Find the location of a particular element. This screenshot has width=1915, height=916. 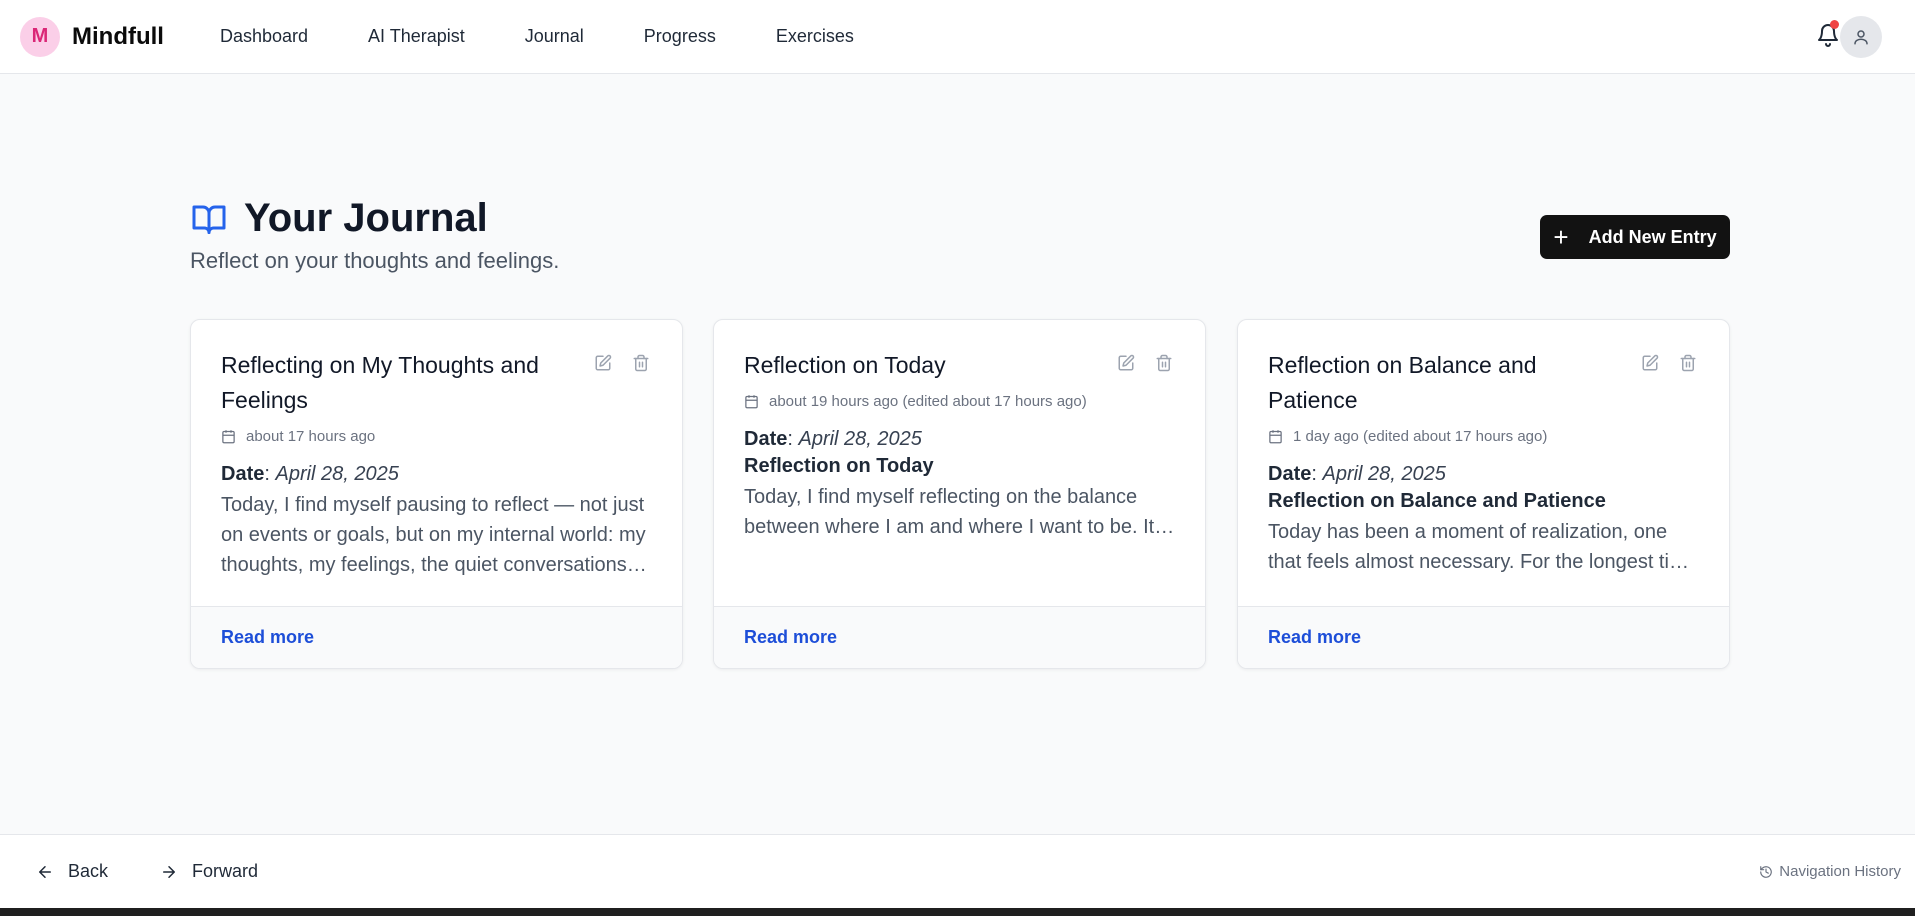

entry-title: Reflection on Today is located at coordinates (914, 365).